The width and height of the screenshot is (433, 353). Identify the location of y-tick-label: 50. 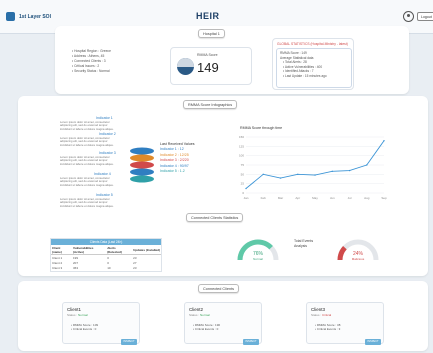
(243, 174).